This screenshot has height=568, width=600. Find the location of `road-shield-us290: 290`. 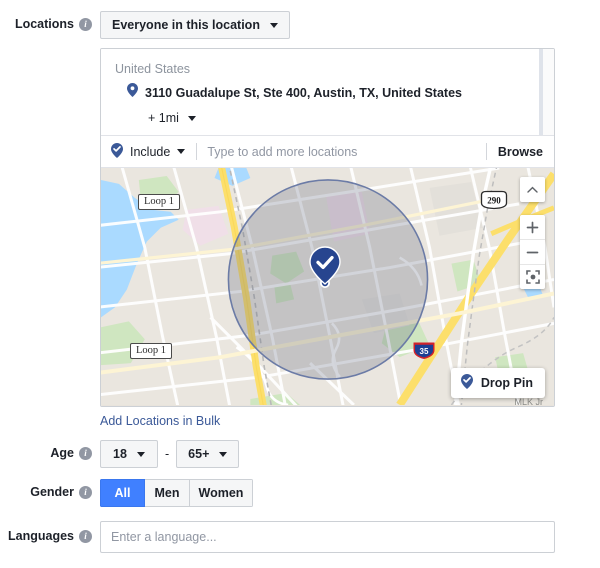

road-shield-us290: 290 is located at coordinates (494, 202).